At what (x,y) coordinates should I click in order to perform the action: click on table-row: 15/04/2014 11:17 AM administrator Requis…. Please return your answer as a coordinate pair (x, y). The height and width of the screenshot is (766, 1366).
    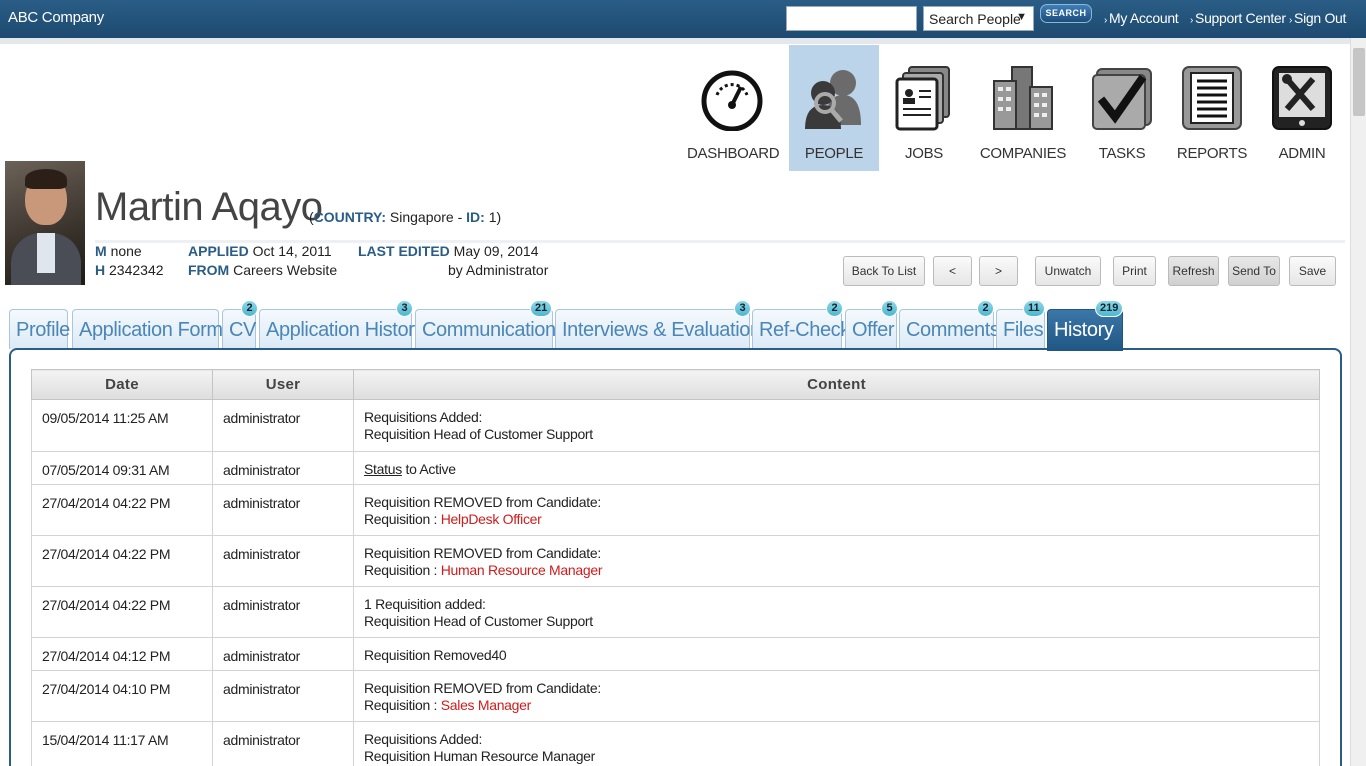
    Looking at the image, I should click on (675, 743).